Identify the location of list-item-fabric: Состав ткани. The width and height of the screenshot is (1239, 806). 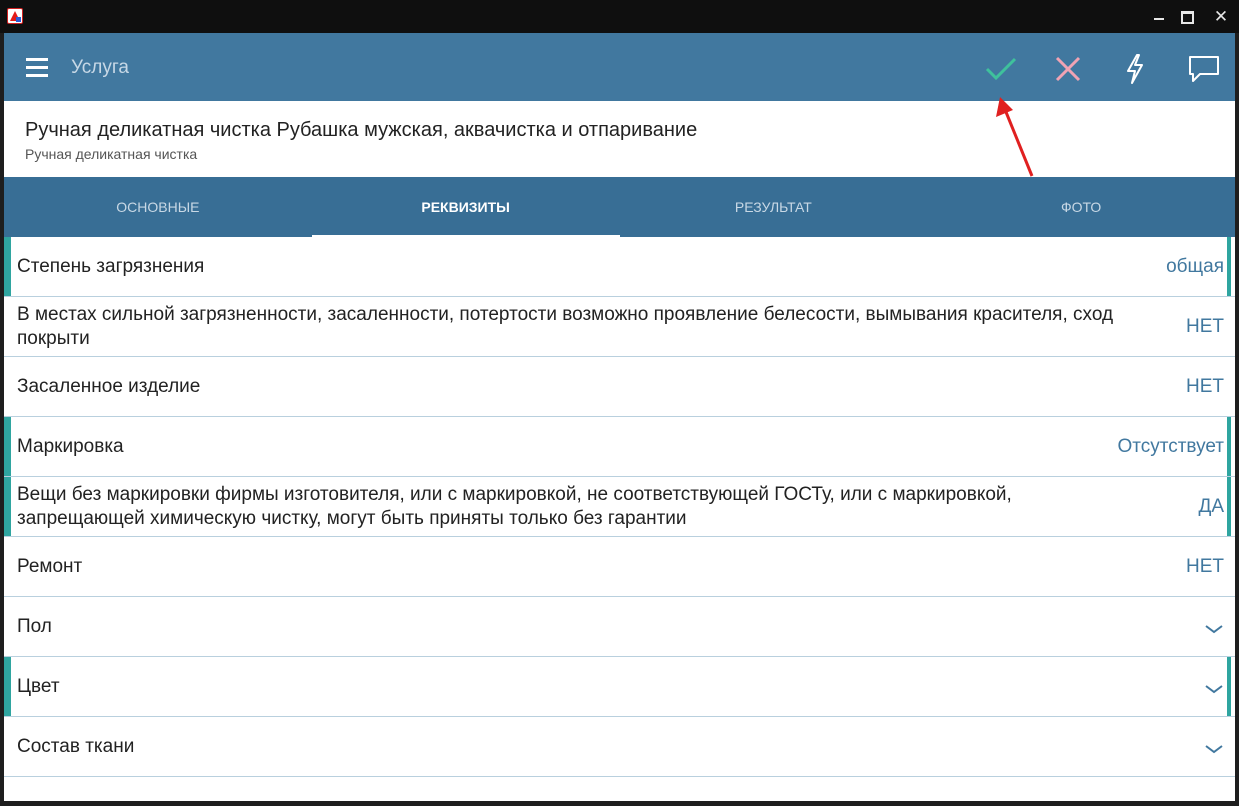
(619, 747).